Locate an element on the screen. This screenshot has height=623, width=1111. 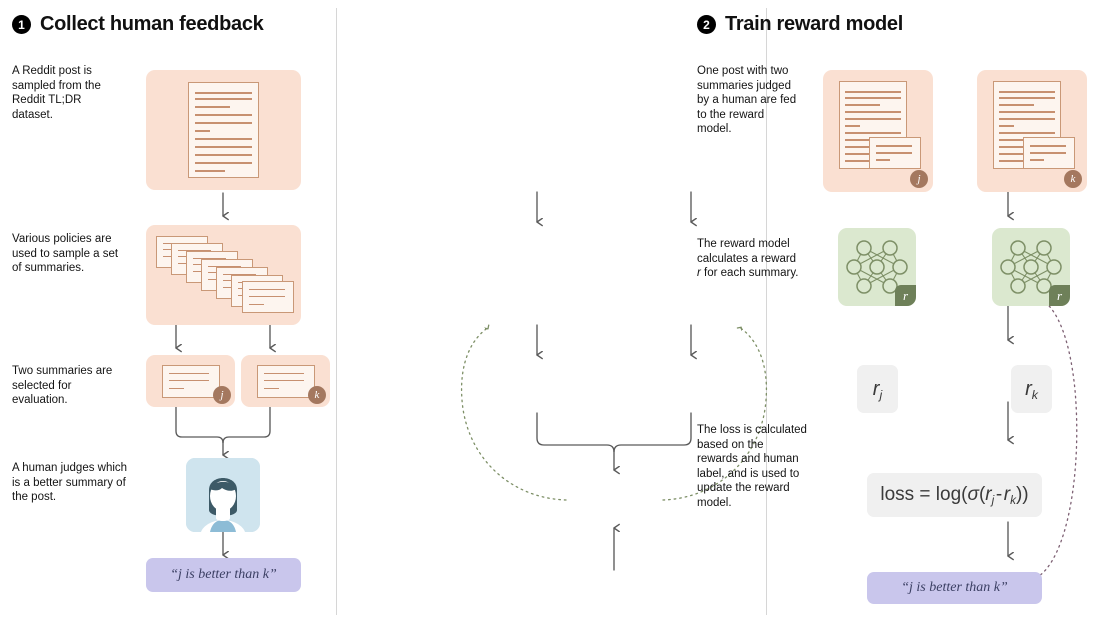
inline-r: r is located at coordinates (699, 273).